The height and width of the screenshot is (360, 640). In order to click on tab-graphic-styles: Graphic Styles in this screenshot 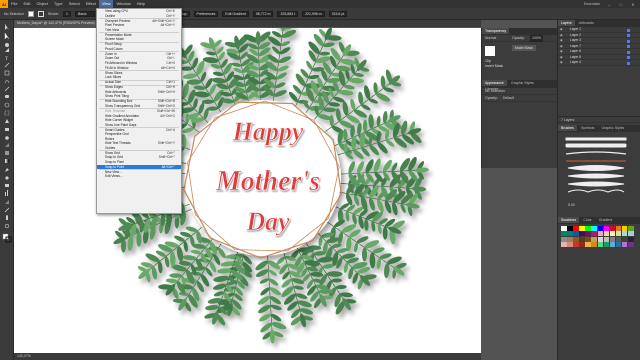, I will do `click(522, 83)`.